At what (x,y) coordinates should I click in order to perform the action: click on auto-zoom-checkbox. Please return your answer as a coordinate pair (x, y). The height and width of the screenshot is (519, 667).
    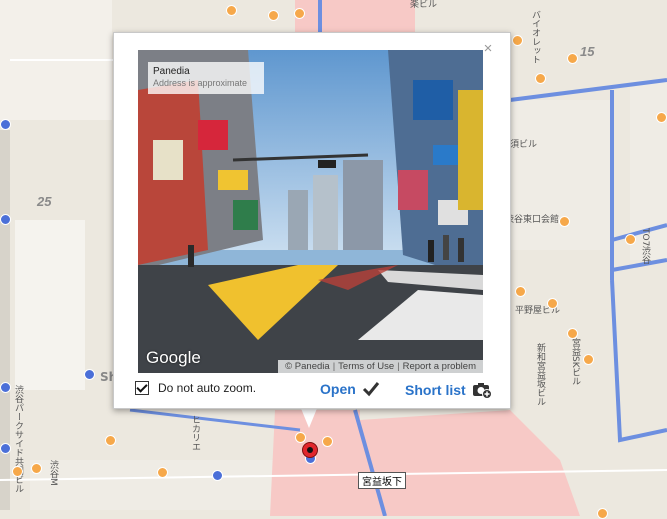
    Looking at the image, I should click on (142, 388).